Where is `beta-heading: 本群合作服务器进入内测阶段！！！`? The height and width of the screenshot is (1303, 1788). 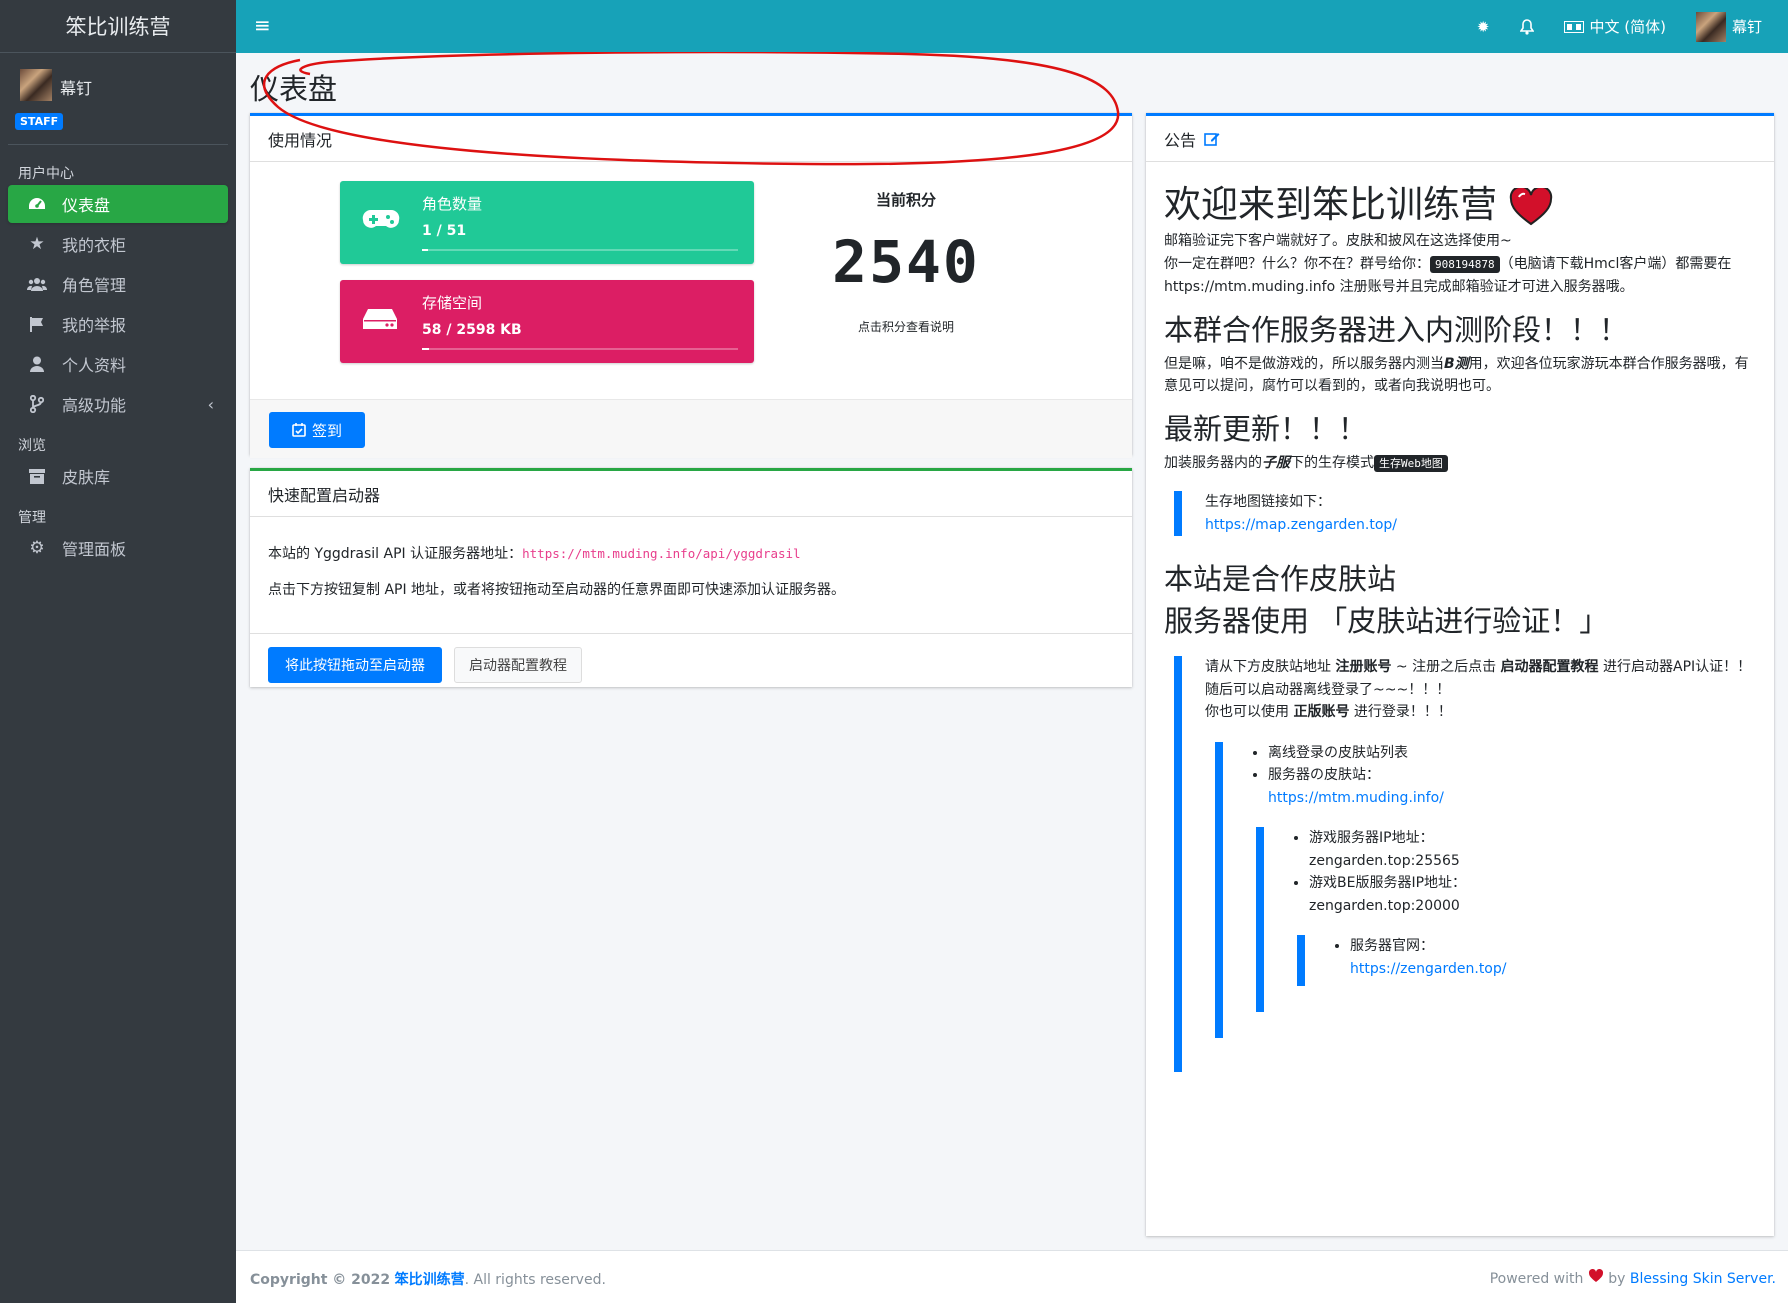
beta-heading: 本群合作服务器进入内测阶段！！！ is located at coordinates (1396, 329).